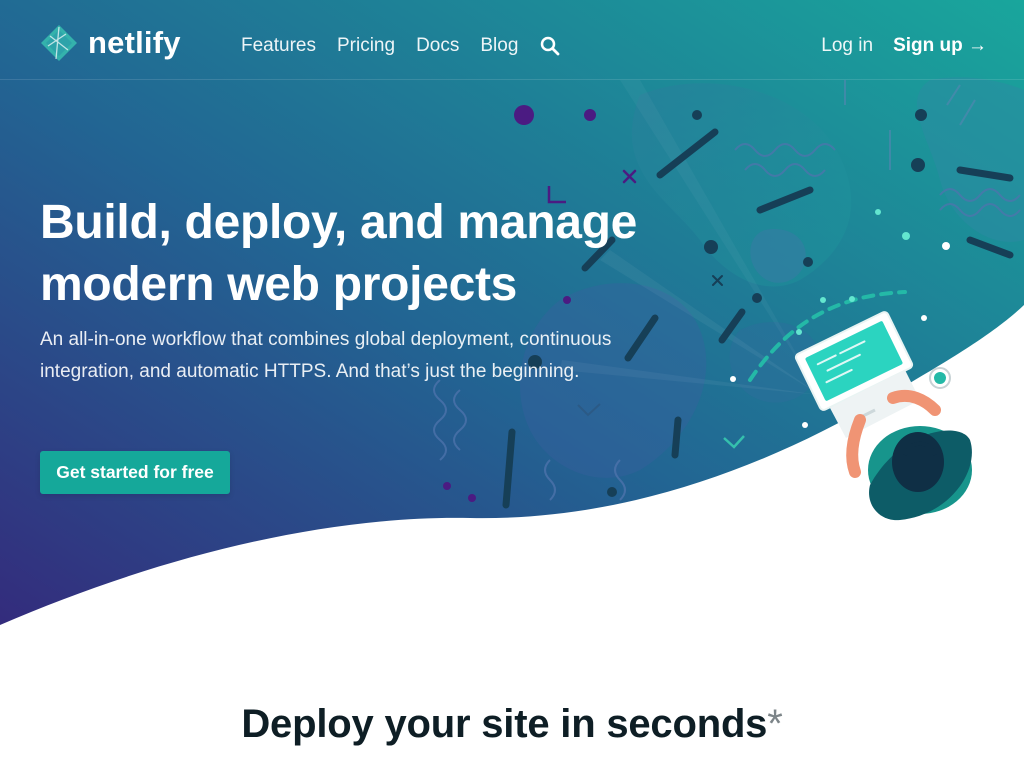 Image resolution: width=1024 pixels, height=768 pixels. What do you see at coordinates (366, 46) in the screenshot?
I see `nav-pricing: Pricing` at bounding box center [366, 46].